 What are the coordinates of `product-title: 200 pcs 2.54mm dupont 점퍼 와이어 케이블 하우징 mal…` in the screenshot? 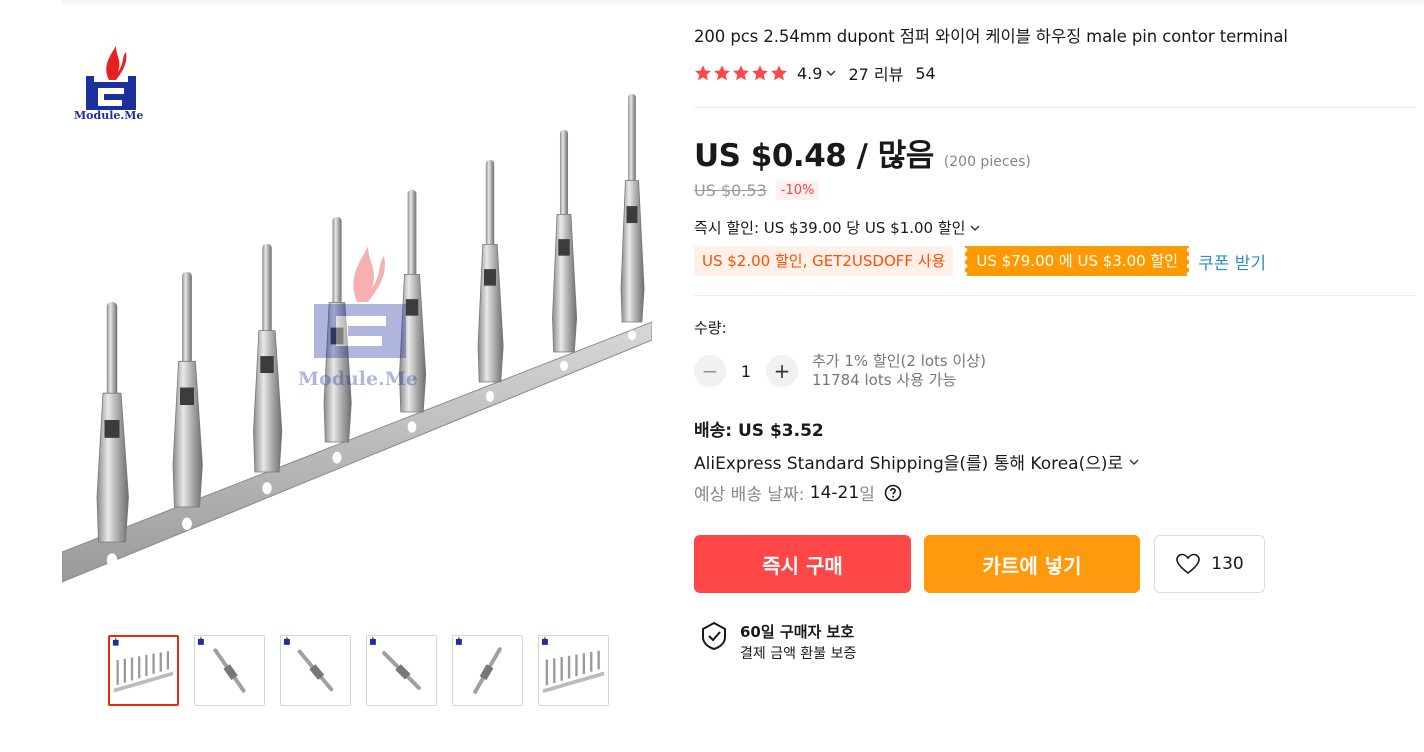 It's located at (991, 36).